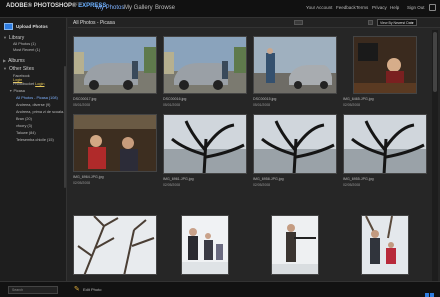  What do you see at coordinates (412, 23) in the screenshot?
I see `chevron-down-icon: ▼` at bounding box center [412, 23].